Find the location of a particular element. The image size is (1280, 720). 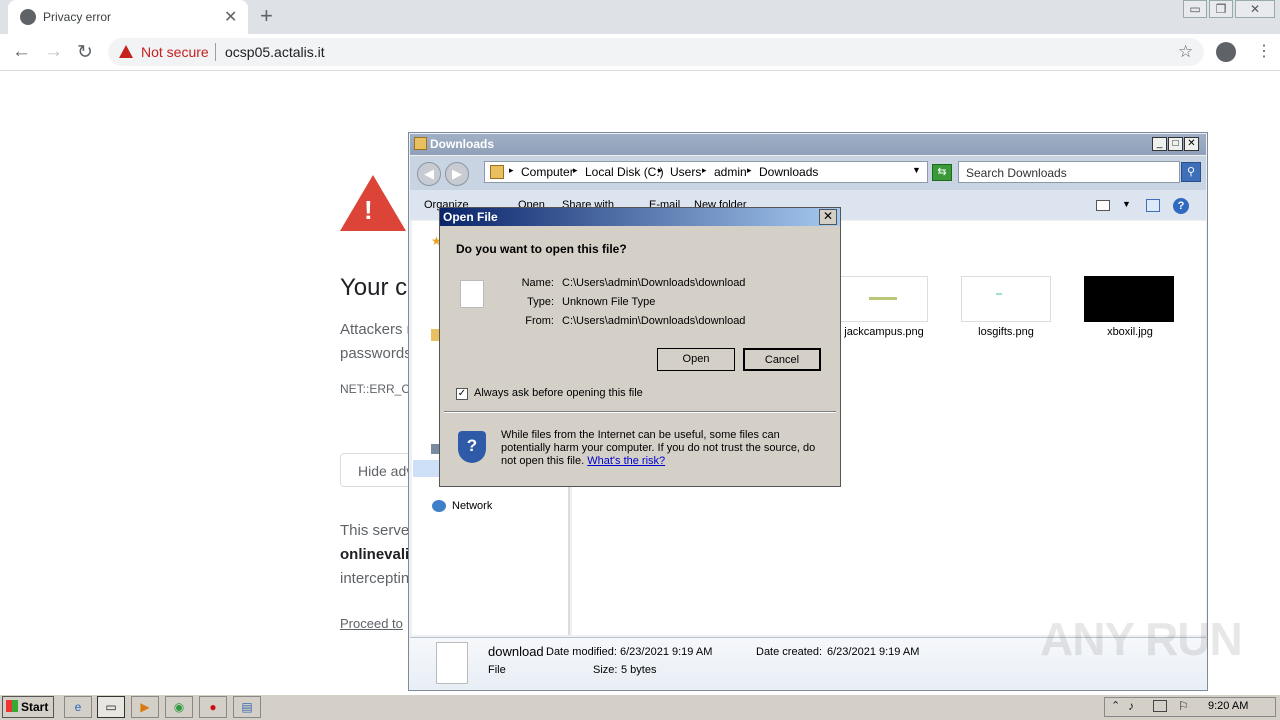

tab-title: Privacy error is located at coordinates (77, 17).